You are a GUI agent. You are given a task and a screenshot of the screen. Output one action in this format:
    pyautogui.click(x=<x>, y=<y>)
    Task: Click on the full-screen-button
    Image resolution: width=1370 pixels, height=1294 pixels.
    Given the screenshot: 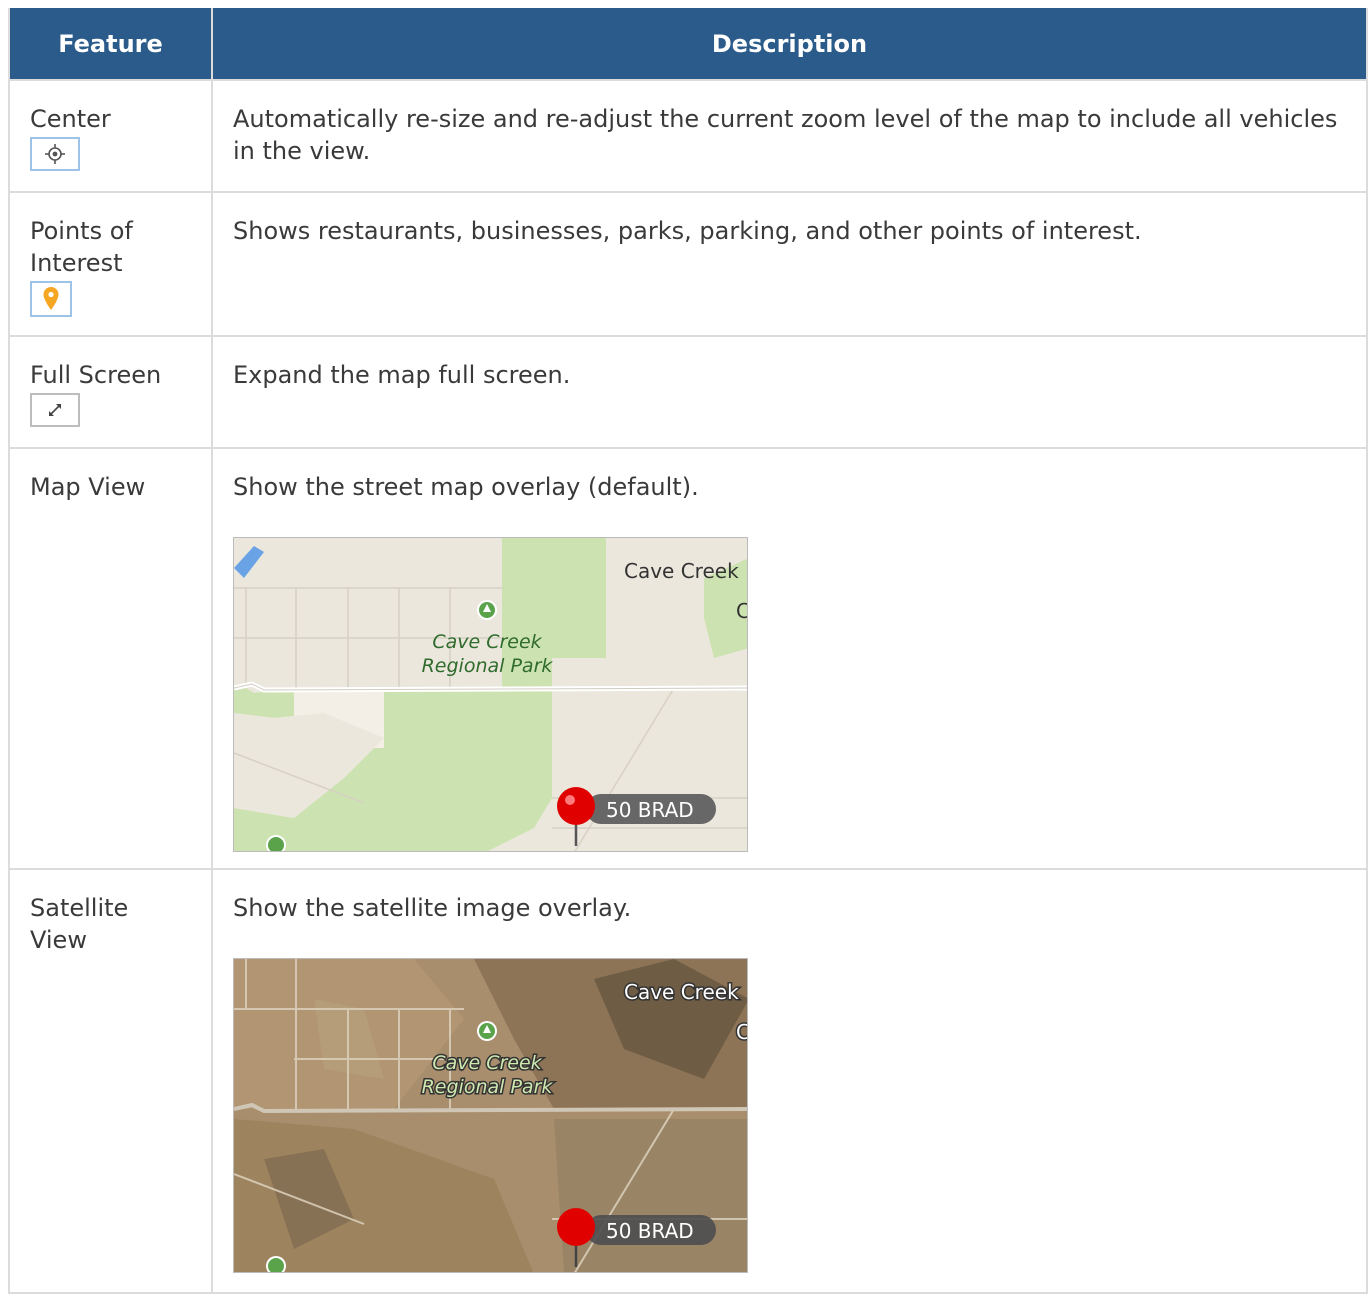 What is the action you would take?
    pyautogui.click(x=55, y=410)
    